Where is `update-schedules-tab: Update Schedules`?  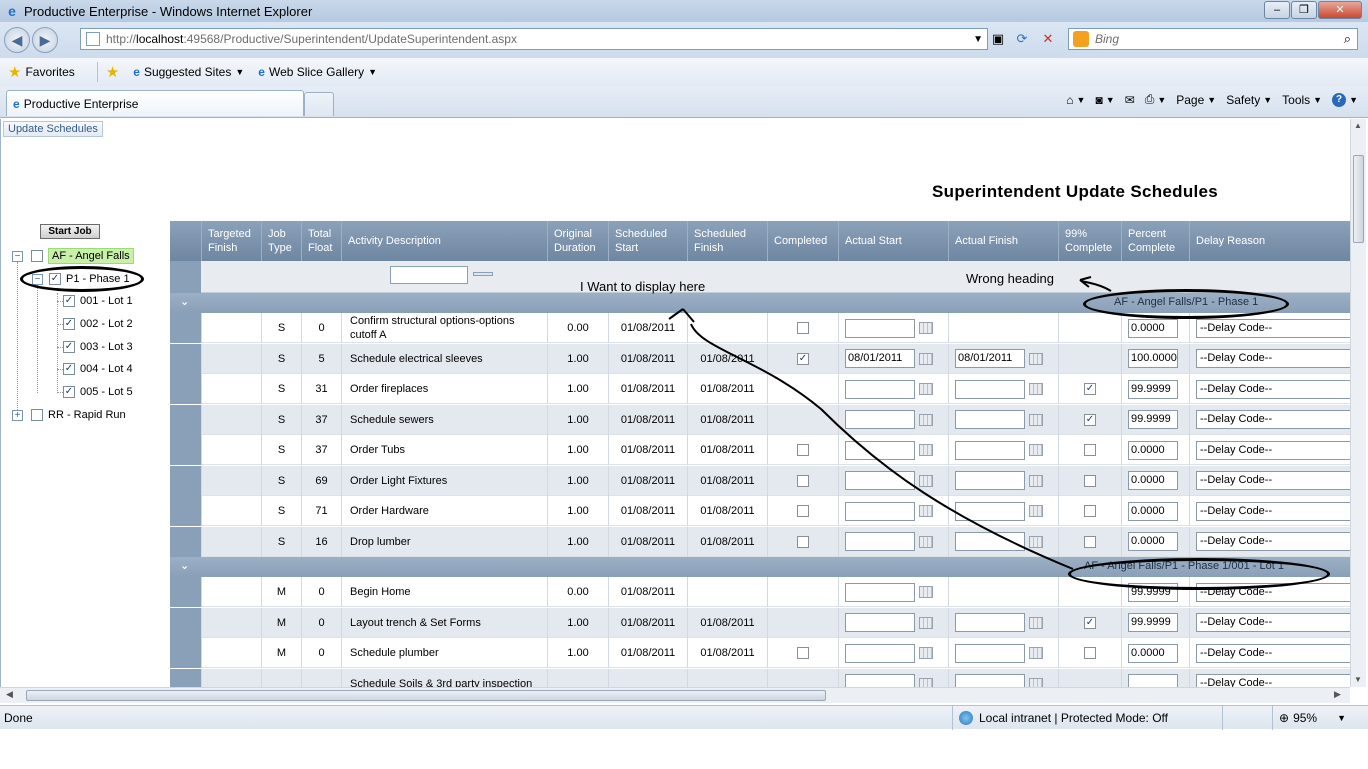 update-schedules-tab: Update Schedules is located at coordinates (53, 129).